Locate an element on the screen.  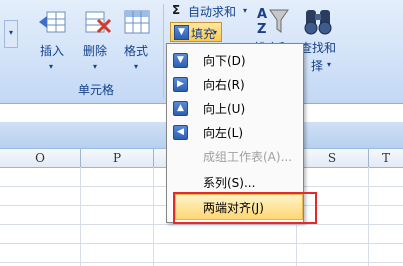
cells-group-label: 单元格 is located at coordinates (96, 90).